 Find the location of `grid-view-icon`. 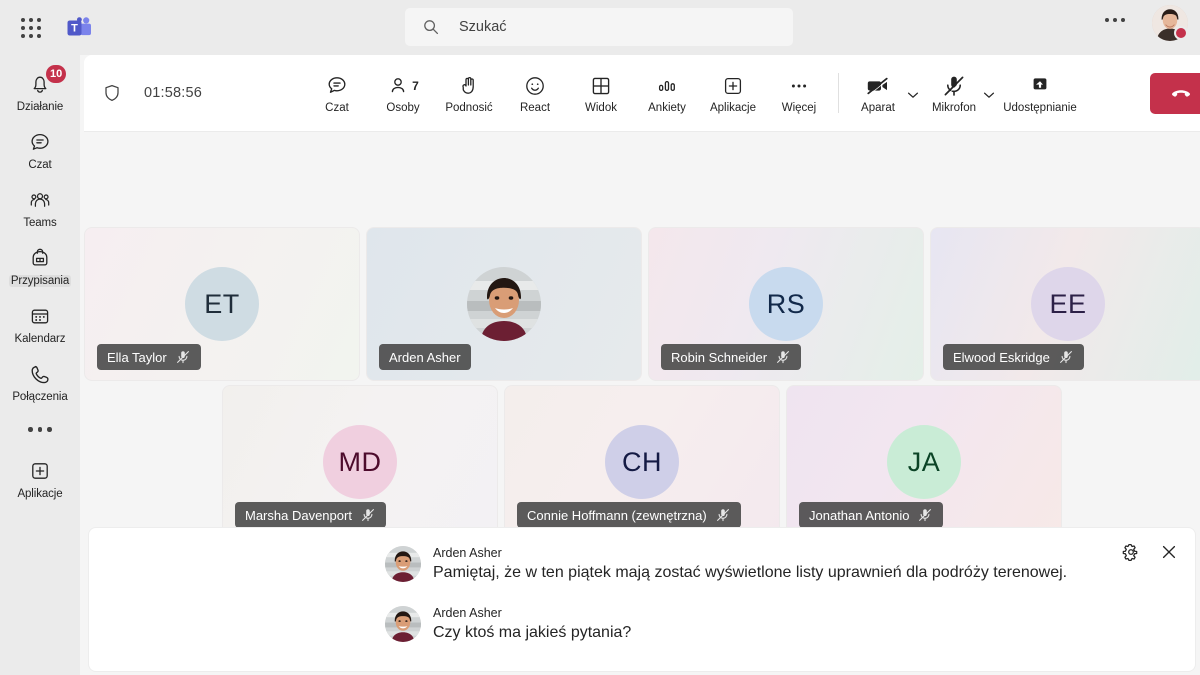

grid-view-icon is located at coordinates (601, 86).